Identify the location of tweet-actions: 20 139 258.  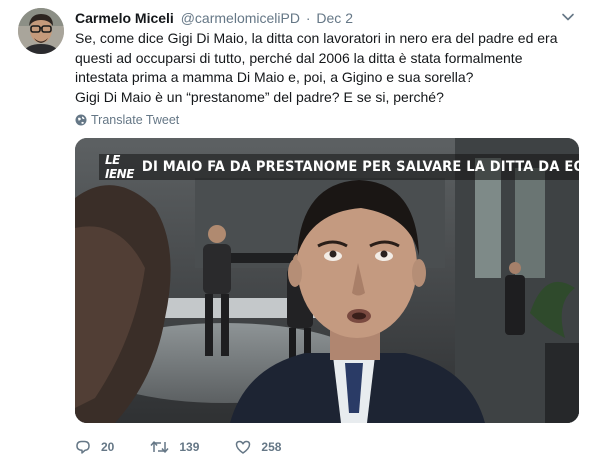
(196, 447).